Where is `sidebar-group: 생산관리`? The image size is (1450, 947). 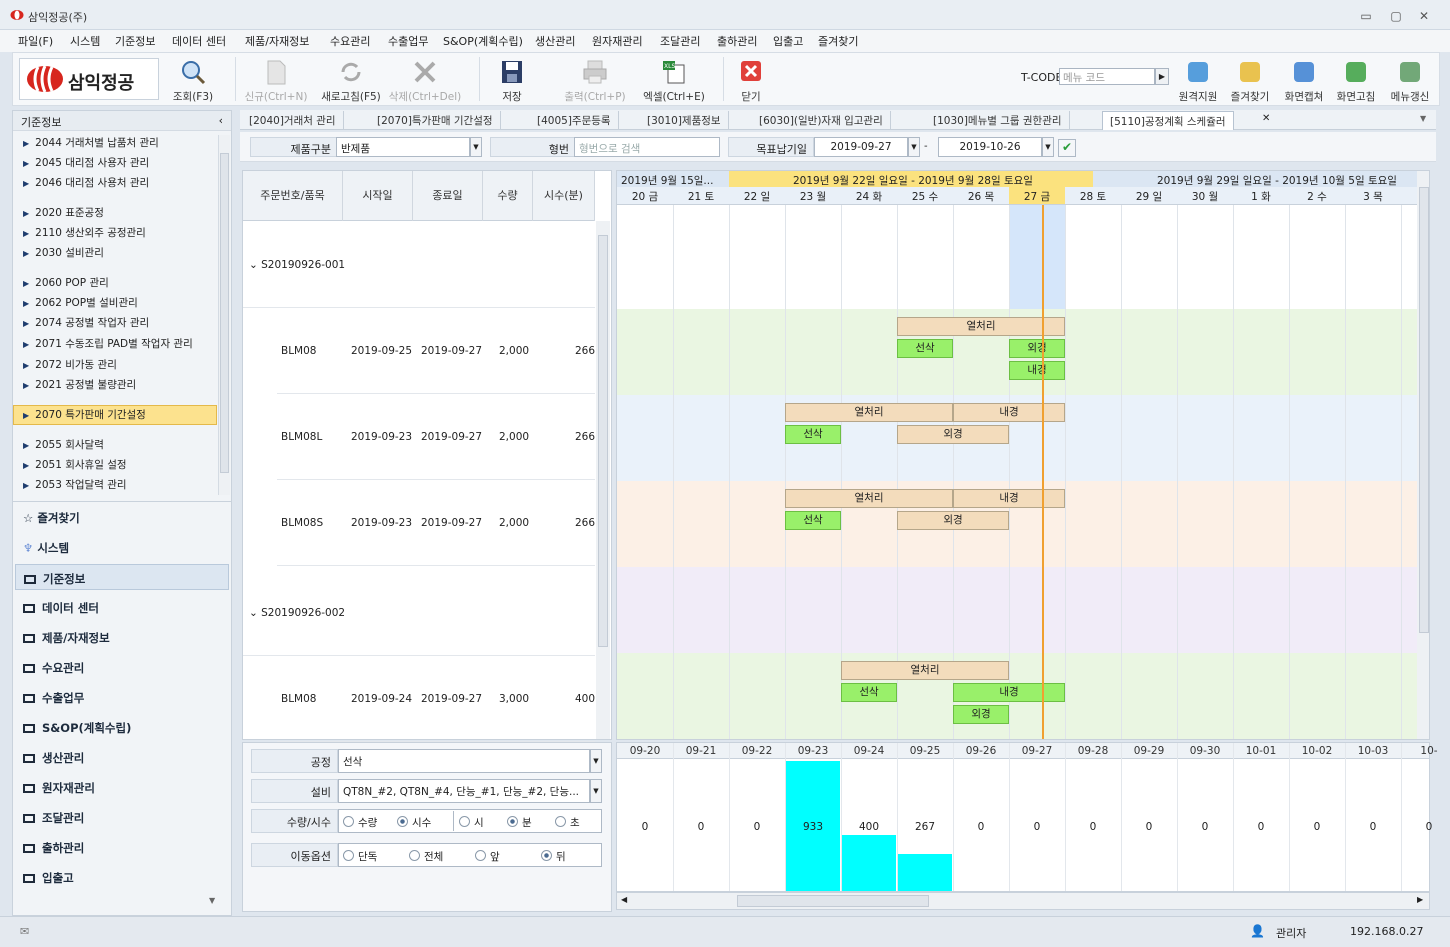
sidebar-group: 생산관리 is located at coordinates (122, 757).